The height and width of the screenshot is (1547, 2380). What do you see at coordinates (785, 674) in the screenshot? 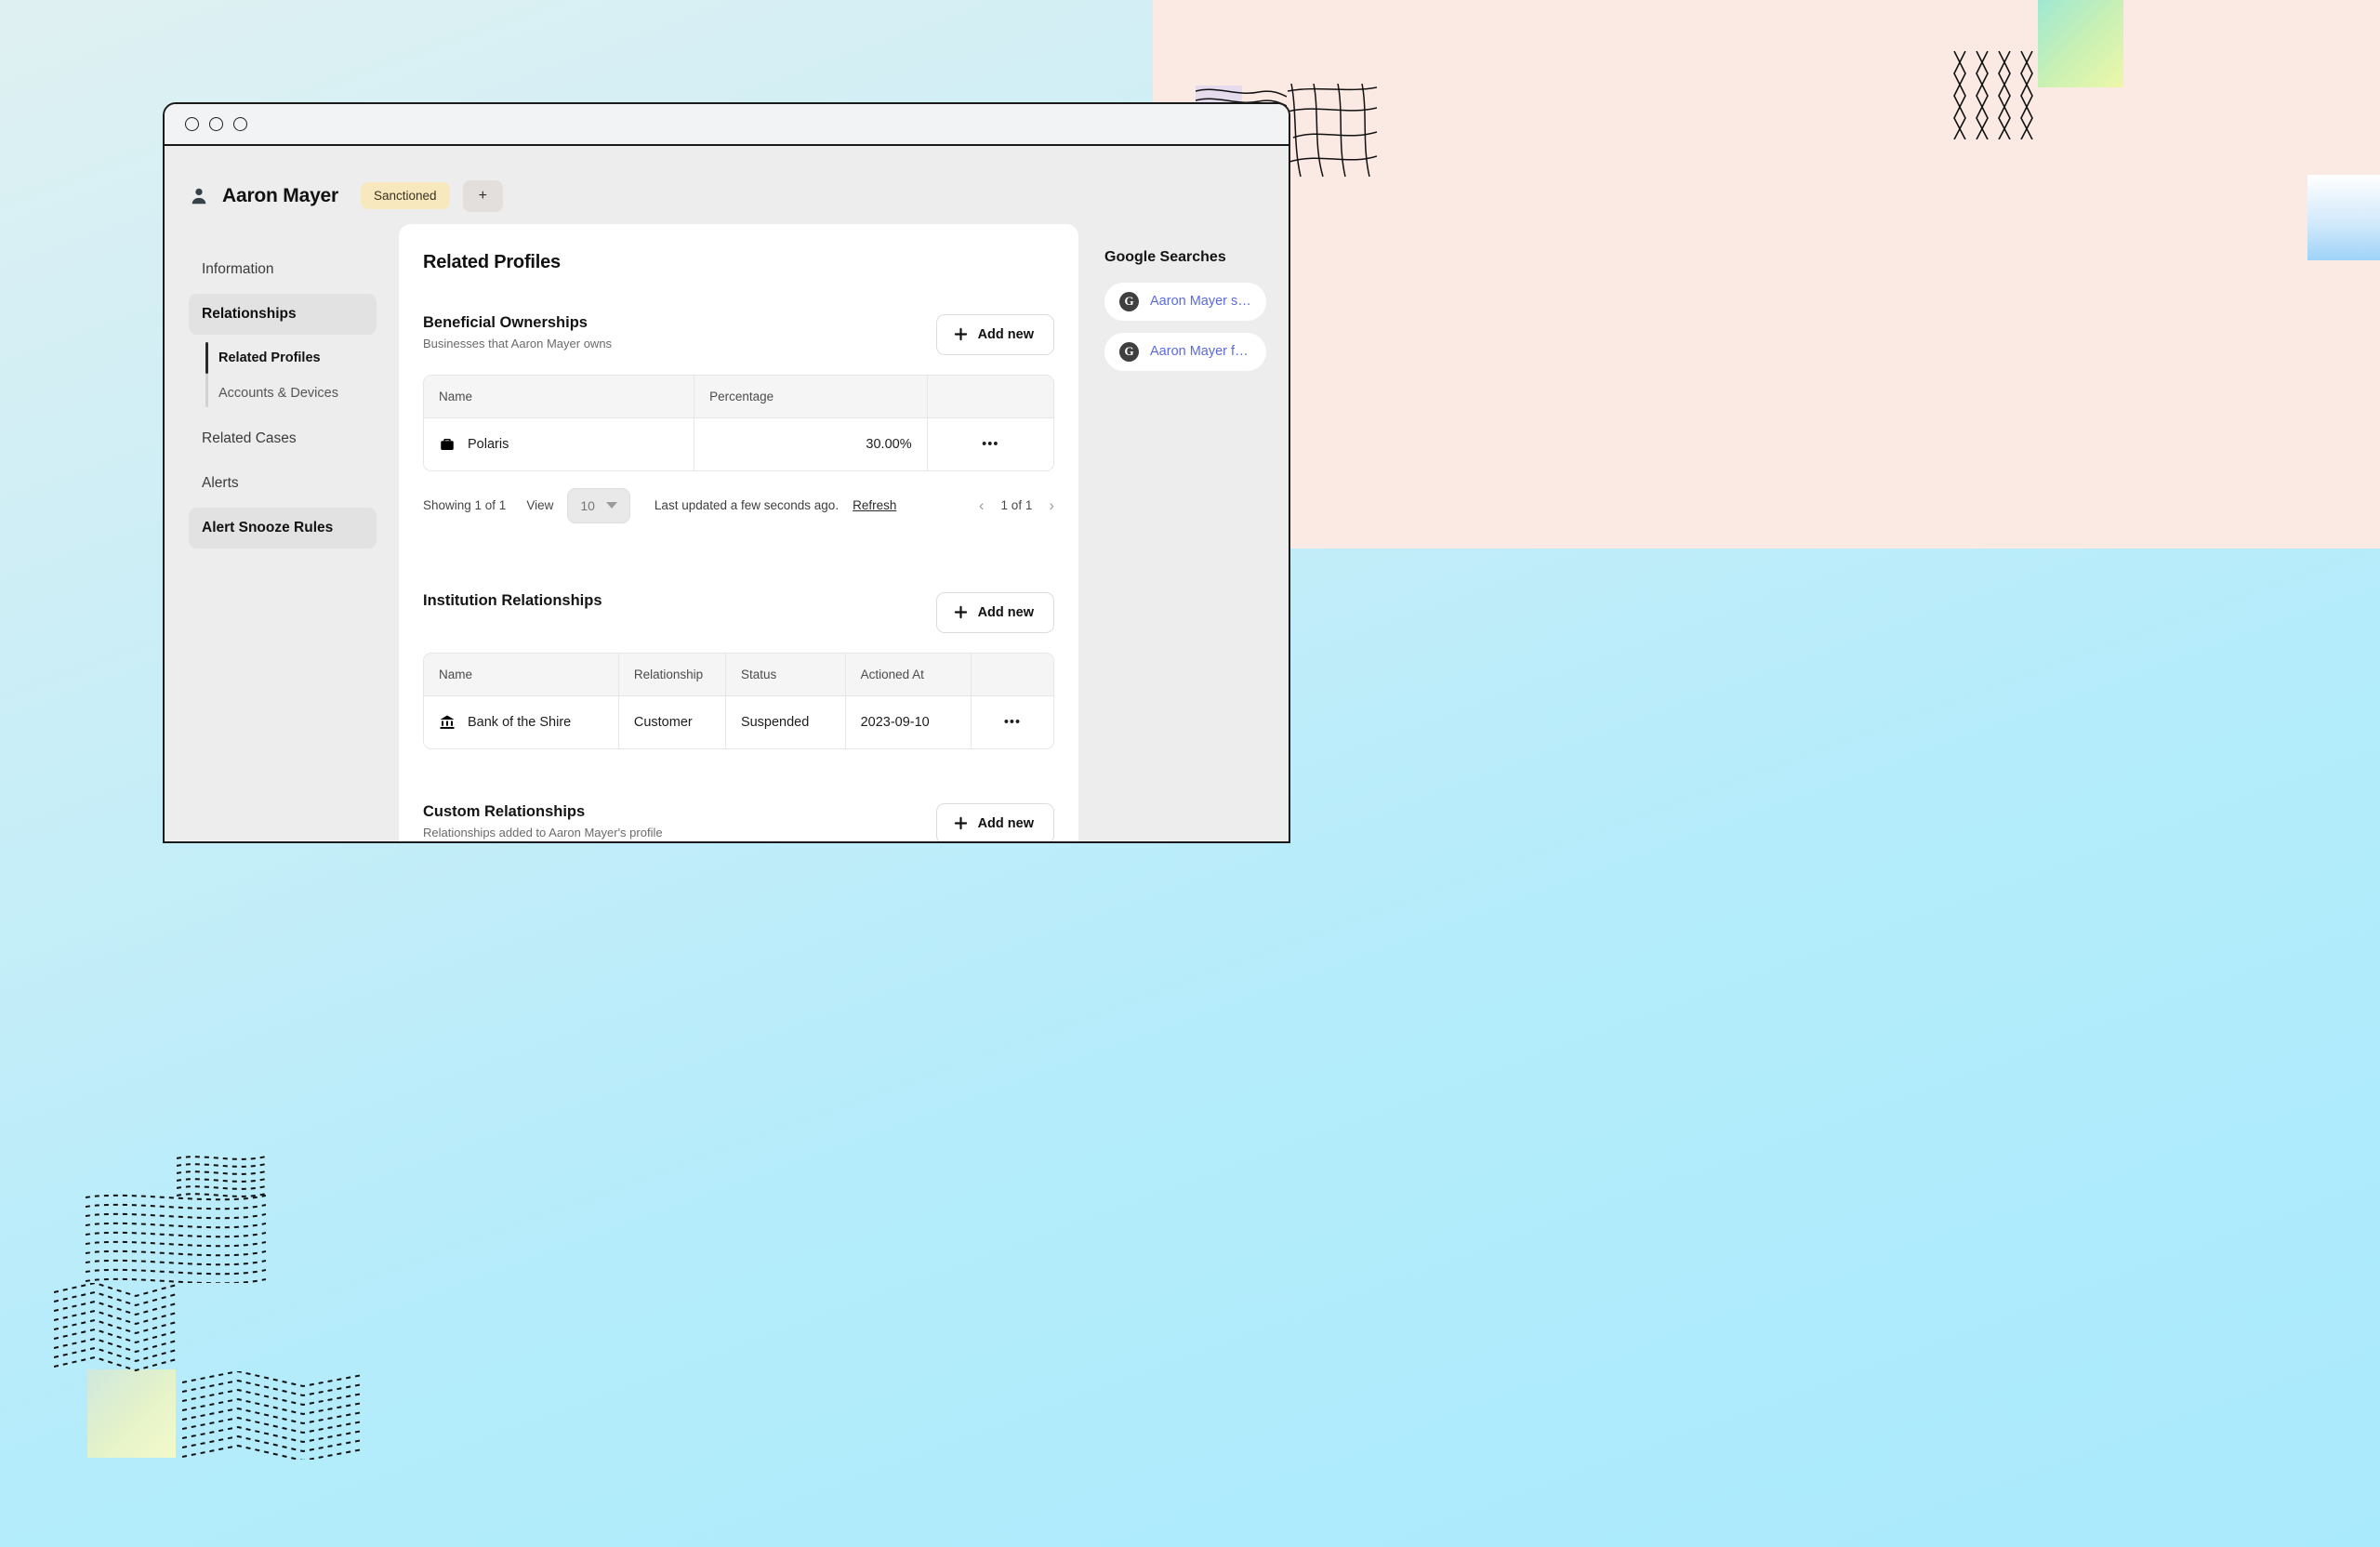
I see `column-header-status: Status` at bounding box center [785, 674].